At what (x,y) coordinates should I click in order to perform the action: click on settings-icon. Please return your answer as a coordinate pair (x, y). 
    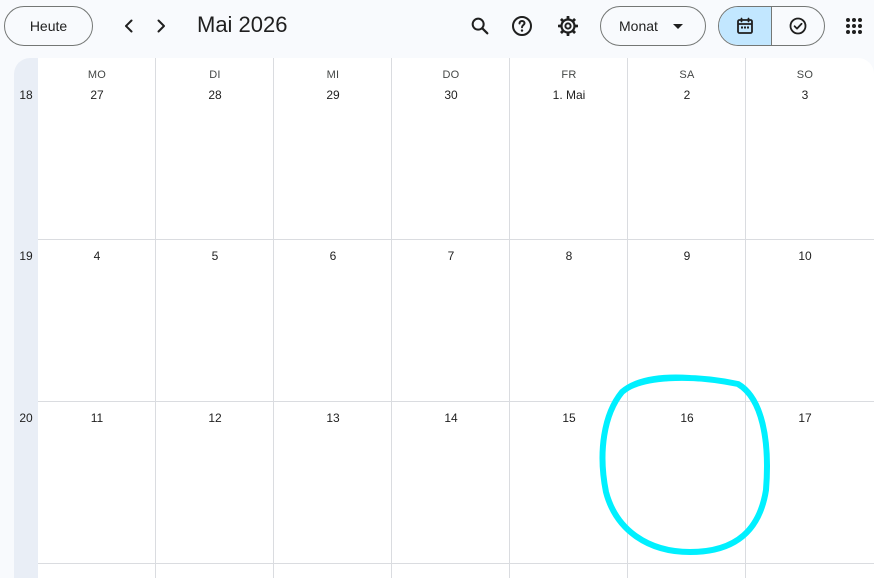
    Looking at the image, I should click on (568, 26).